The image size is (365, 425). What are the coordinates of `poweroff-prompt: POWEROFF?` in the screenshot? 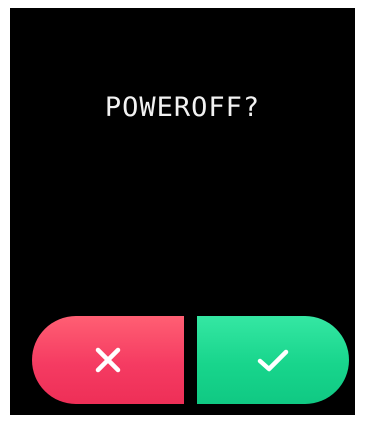 It's located at (182, 107).